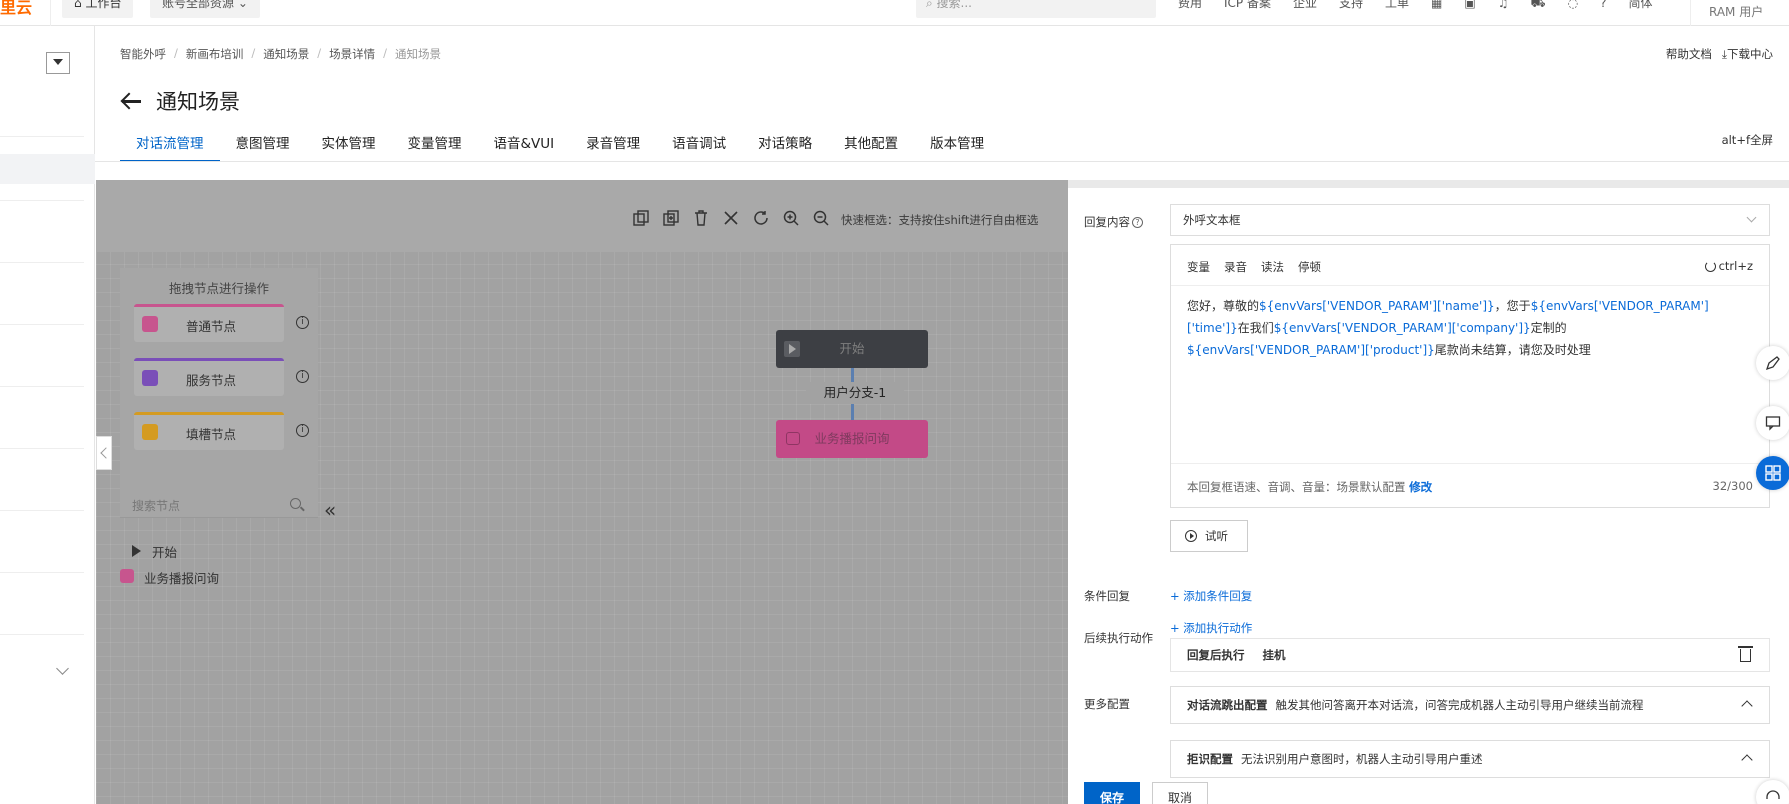 The height and width of the screenshot is (804, 1789). I want to click on workbench-button: ⌂ 工作台, so click(98, 9).